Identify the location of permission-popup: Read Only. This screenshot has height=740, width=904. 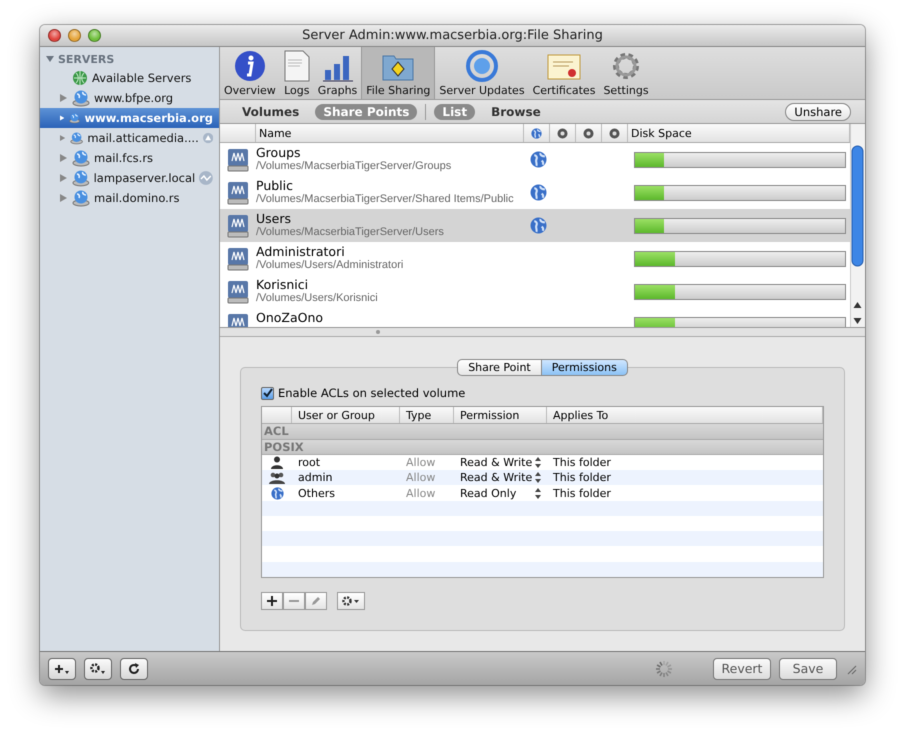
(488, 493).